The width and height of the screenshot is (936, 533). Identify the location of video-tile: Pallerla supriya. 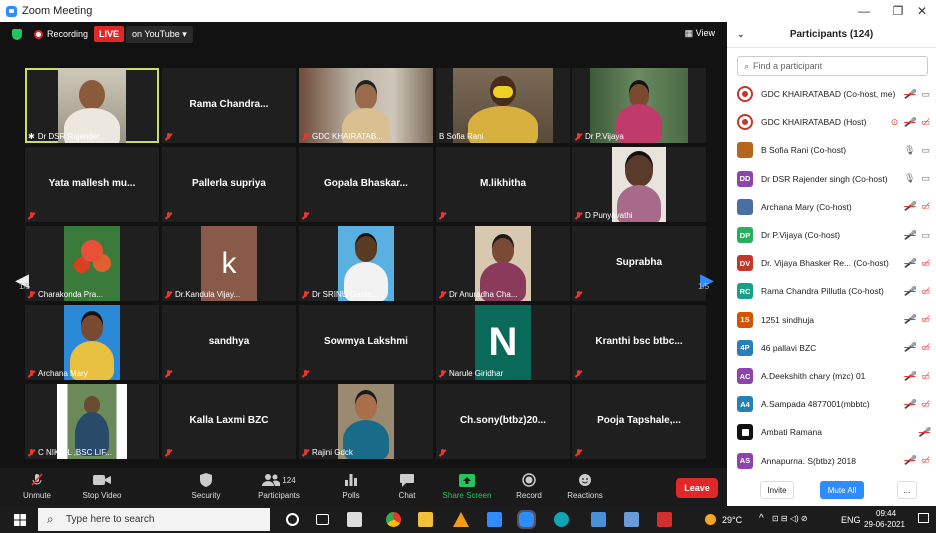
(229, 184).